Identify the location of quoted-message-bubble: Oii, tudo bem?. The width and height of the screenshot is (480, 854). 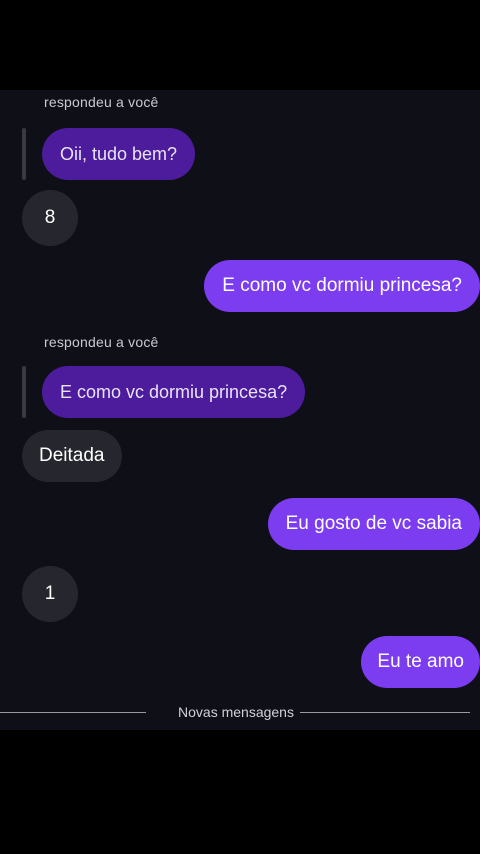
(119, 154).